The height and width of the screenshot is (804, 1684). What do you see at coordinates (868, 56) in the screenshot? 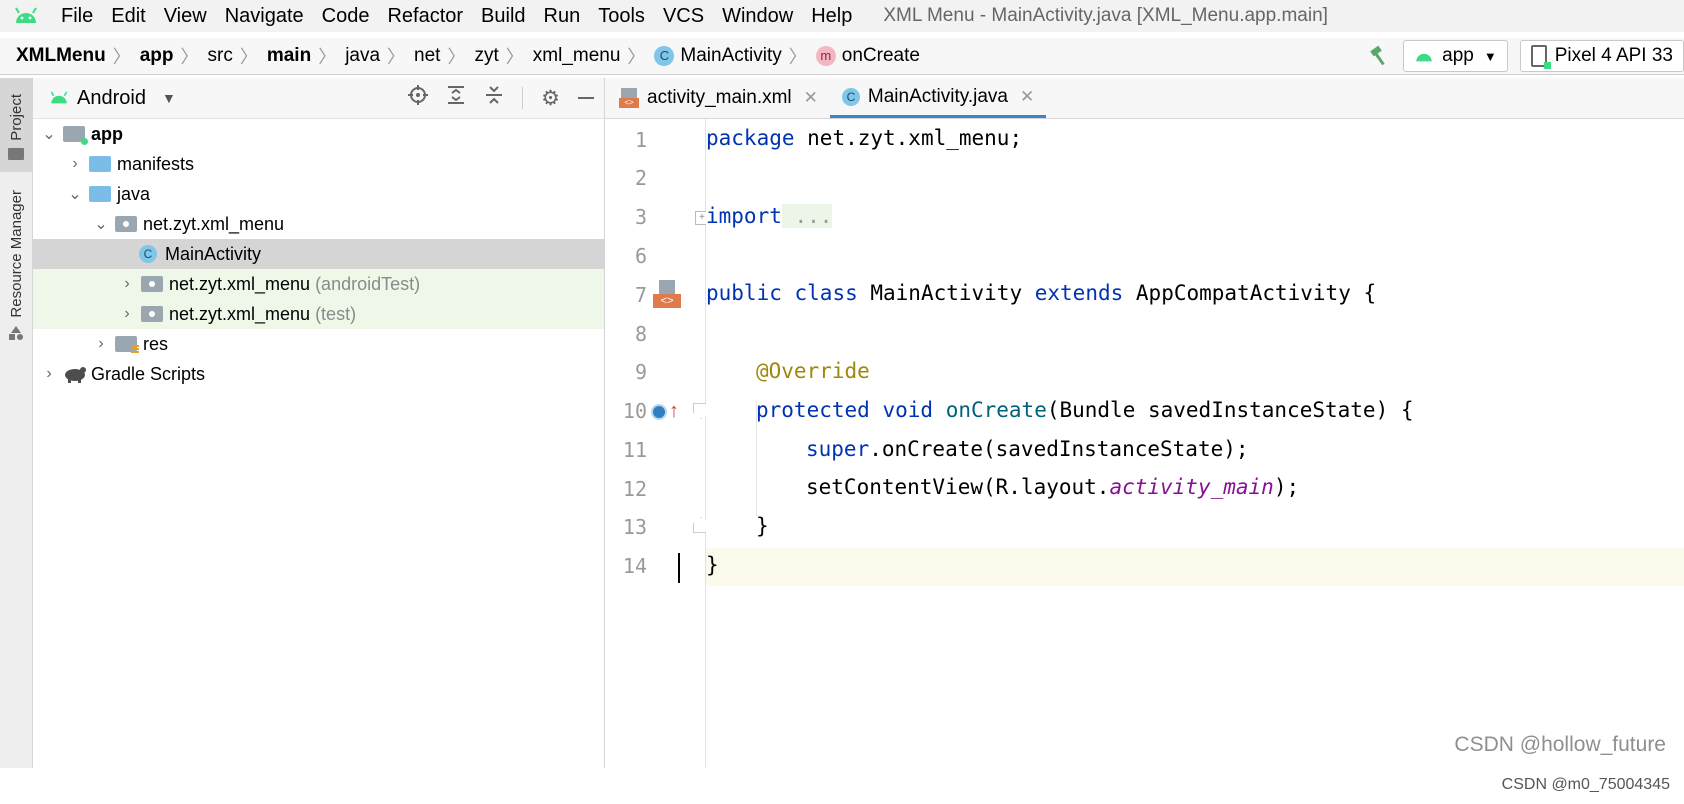
I see `breadcrumb-item: m onCreate` at bounding box center [868, 56].